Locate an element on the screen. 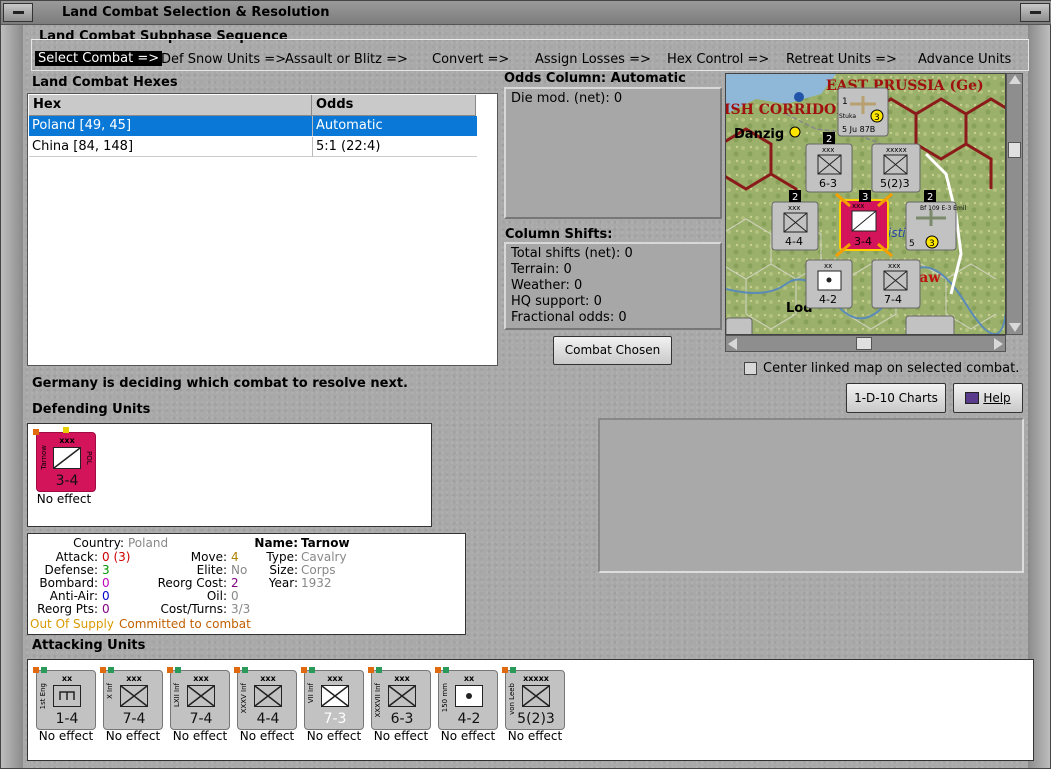 This screenshot has width=1051, height=769. attacking-unit: xxx XXXV Inf 4-4 is located at coordinates (265, 698).